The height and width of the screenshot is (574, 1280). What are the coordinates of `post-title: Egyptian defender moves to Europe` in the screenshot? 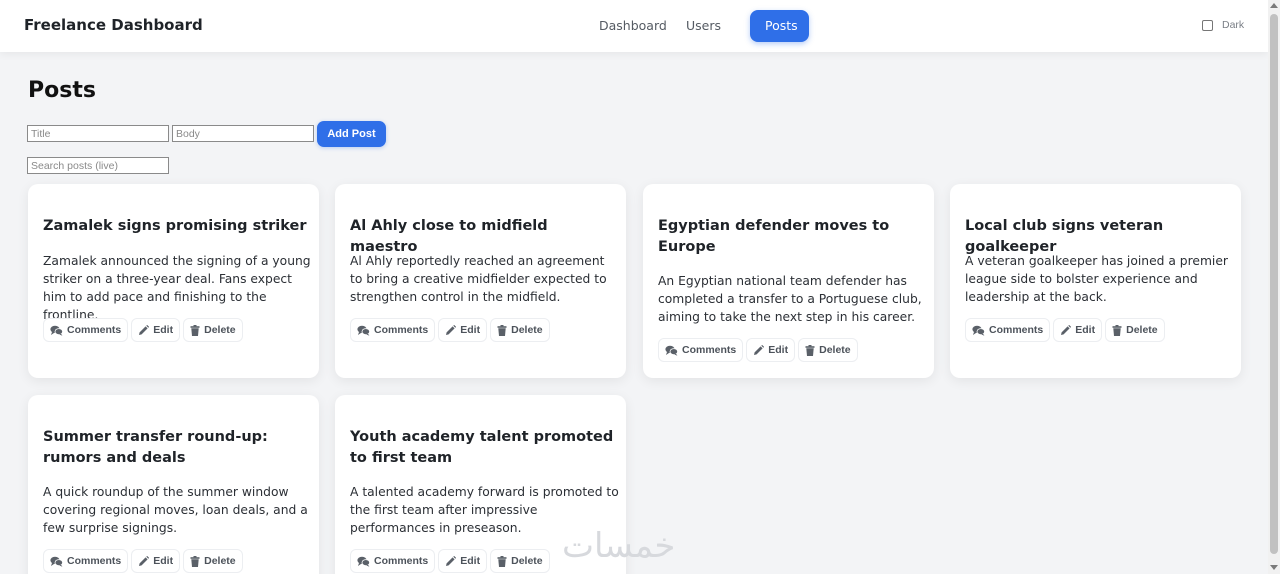 It's located at (774, 236).